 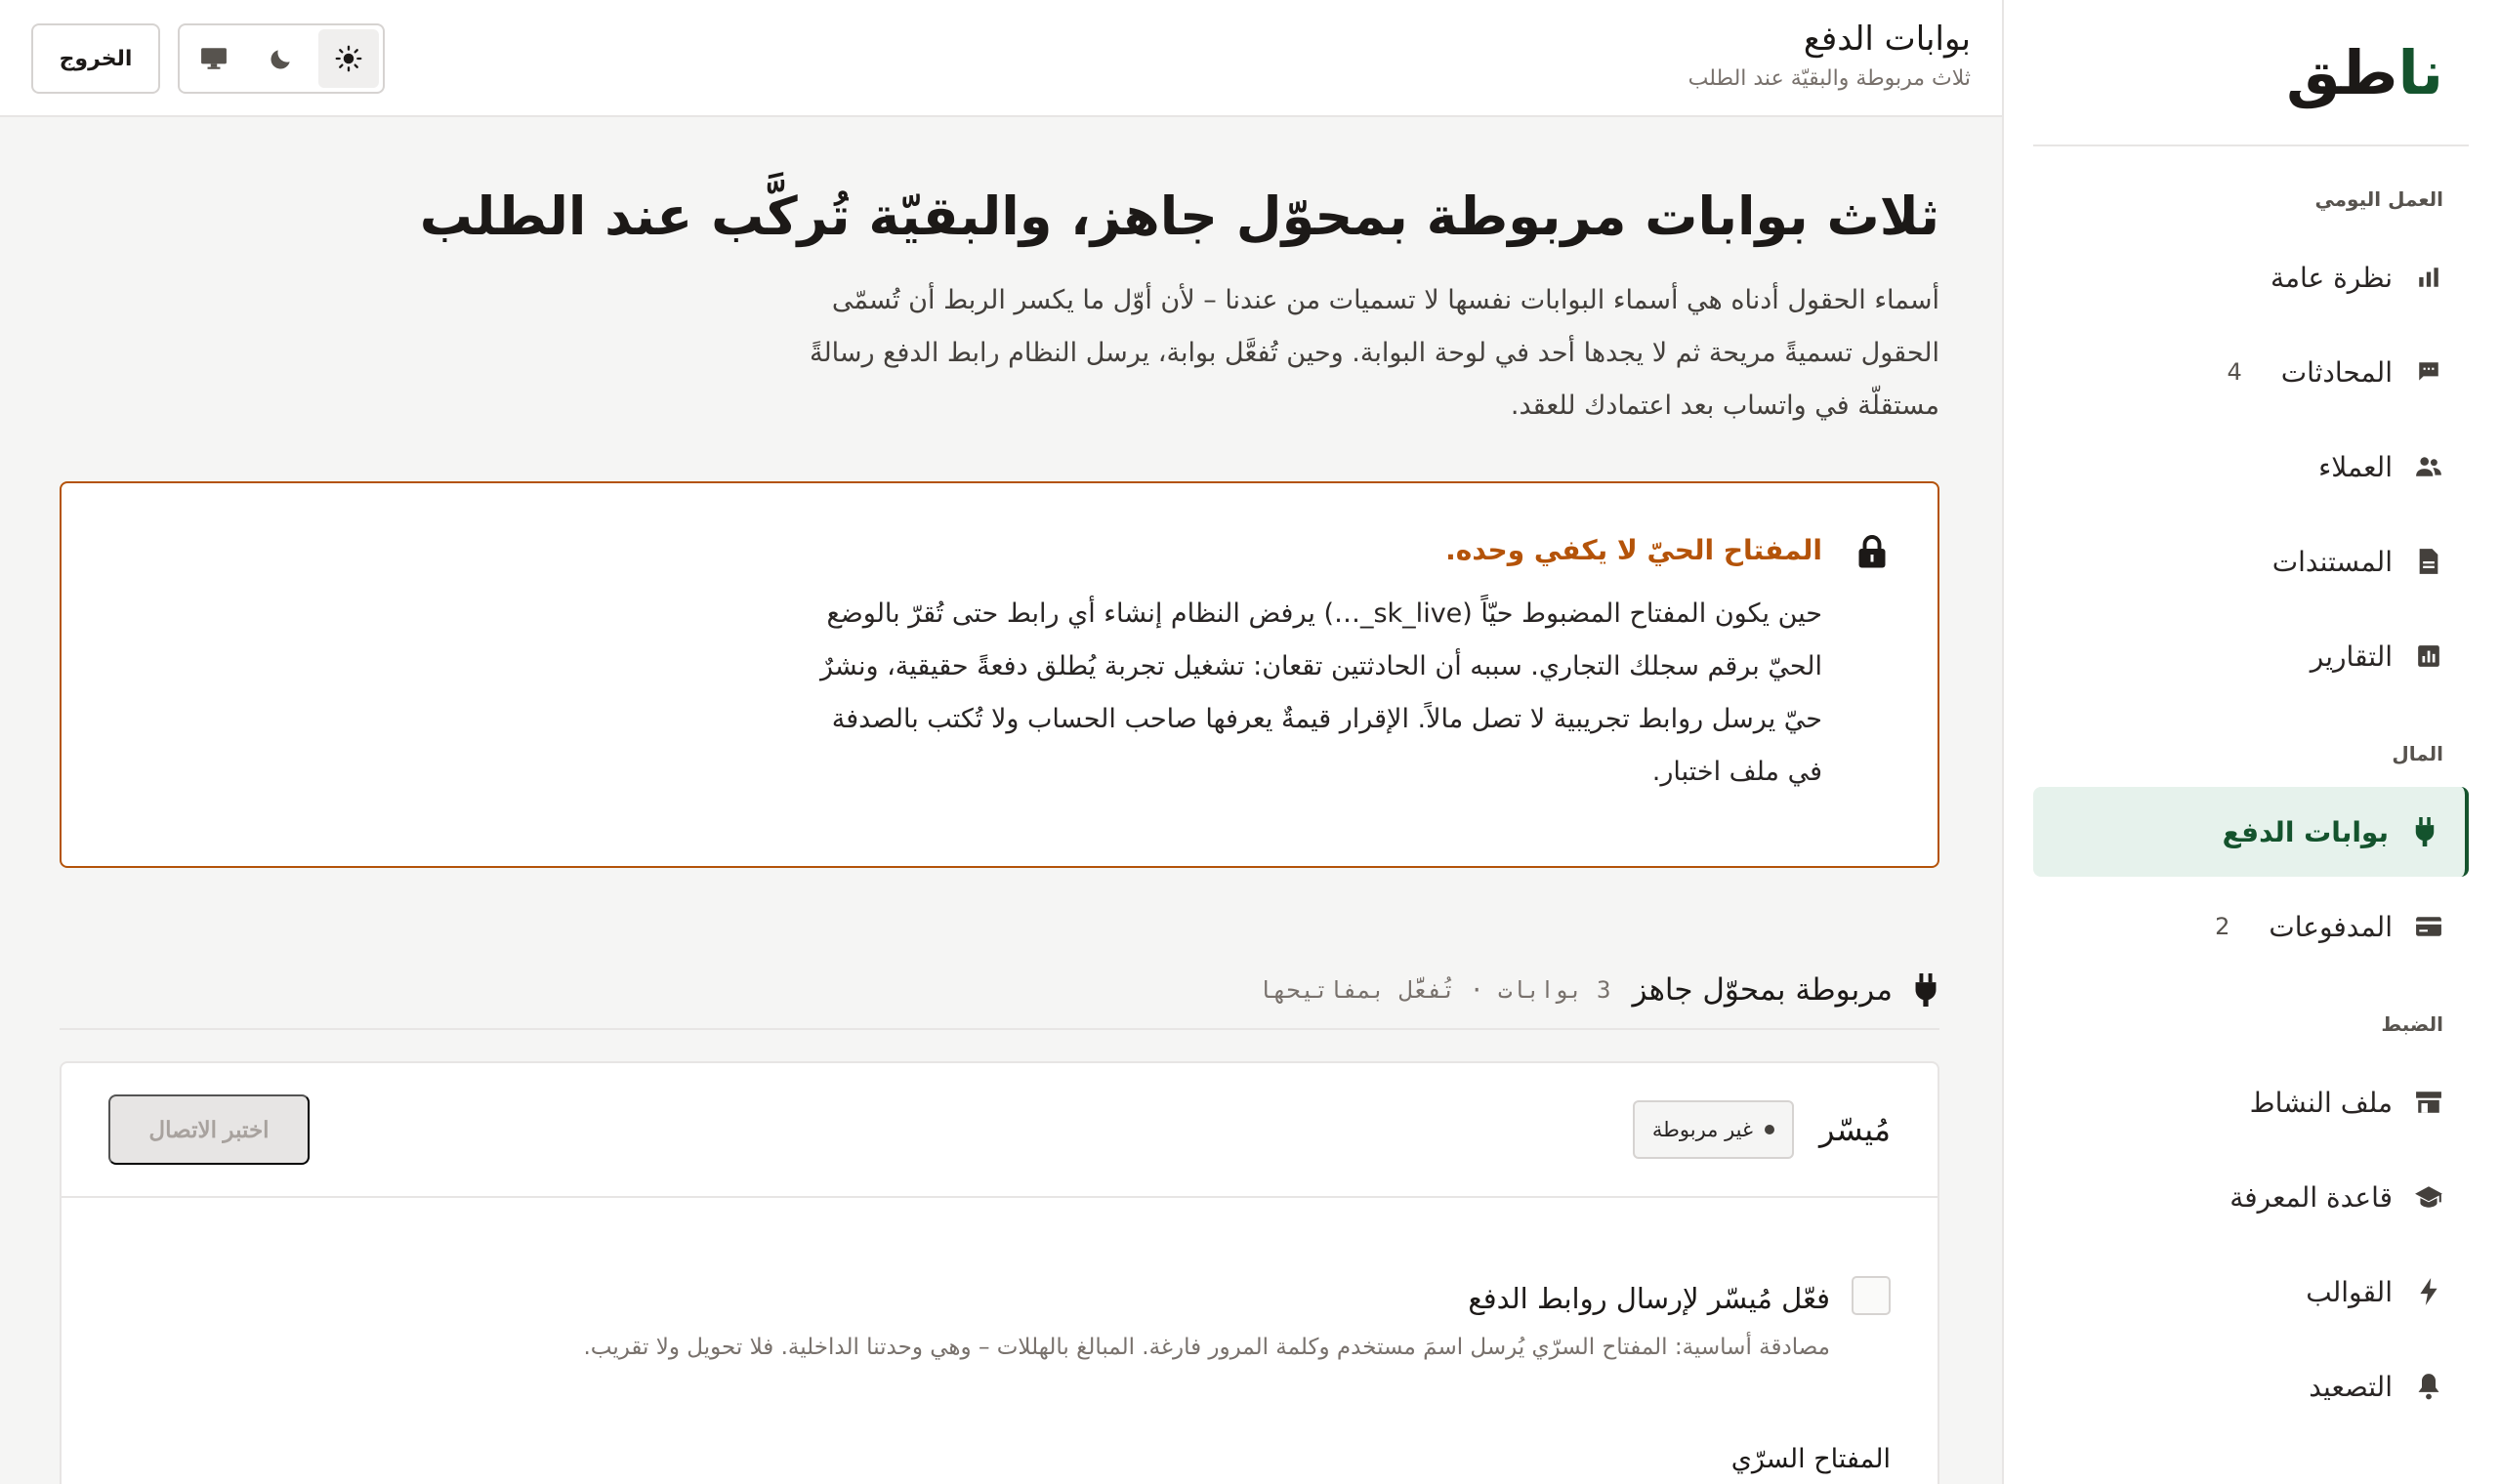 I want to click on document-icon, so click(x=2428, y=561).